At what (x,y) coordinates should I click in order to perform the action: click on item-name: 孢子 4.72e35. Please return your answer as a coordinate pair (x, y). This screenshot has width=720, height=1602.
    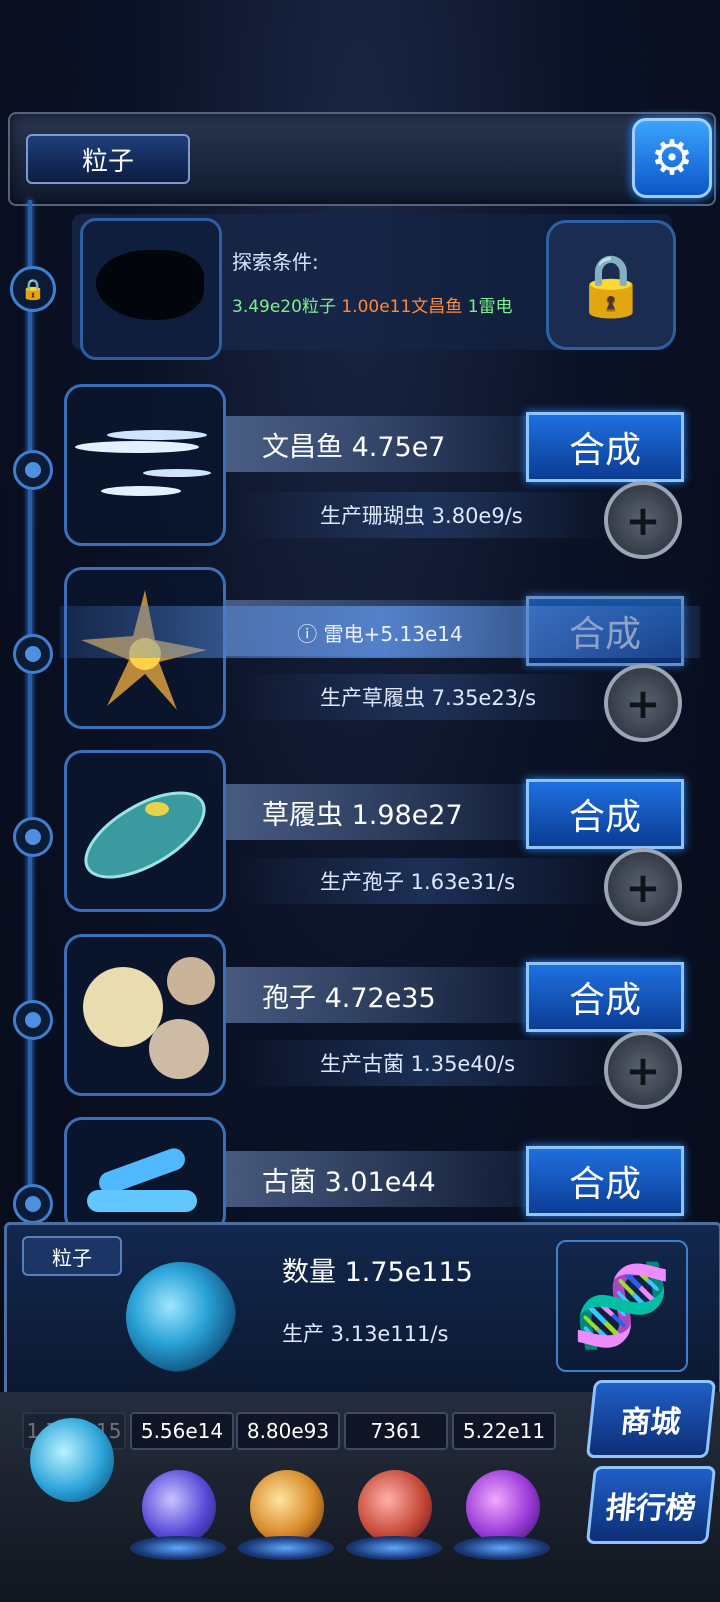
    Looking at the image, I should click on (381, 995).